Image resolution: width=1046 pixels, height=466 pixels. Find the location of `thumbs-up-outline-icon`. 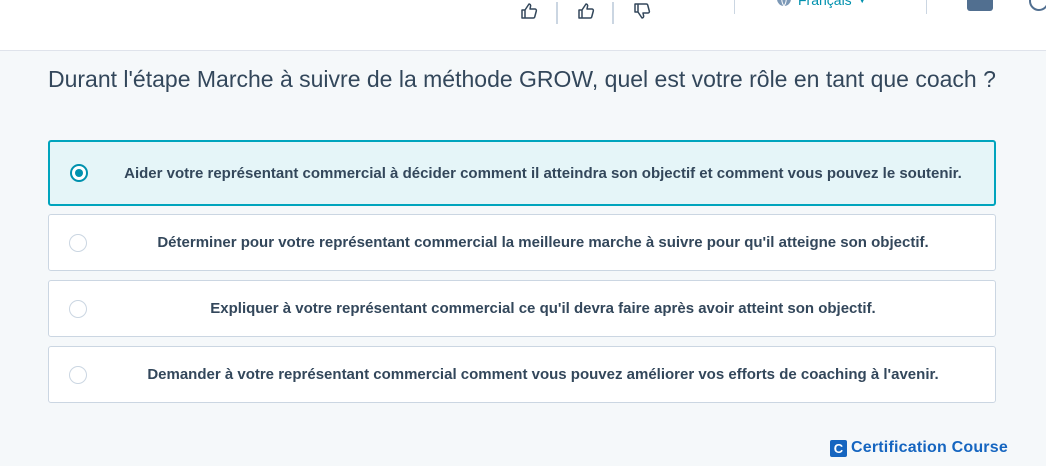

thumbs-up-outline-icon is located at coordinates (529, 11).